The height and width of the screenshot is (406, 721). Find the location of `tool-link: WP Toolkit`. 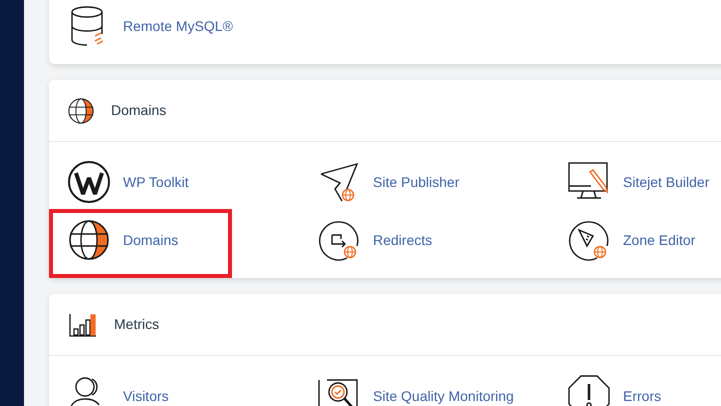

tool-link: WP Toolkit is located at coordinates (156, 182).